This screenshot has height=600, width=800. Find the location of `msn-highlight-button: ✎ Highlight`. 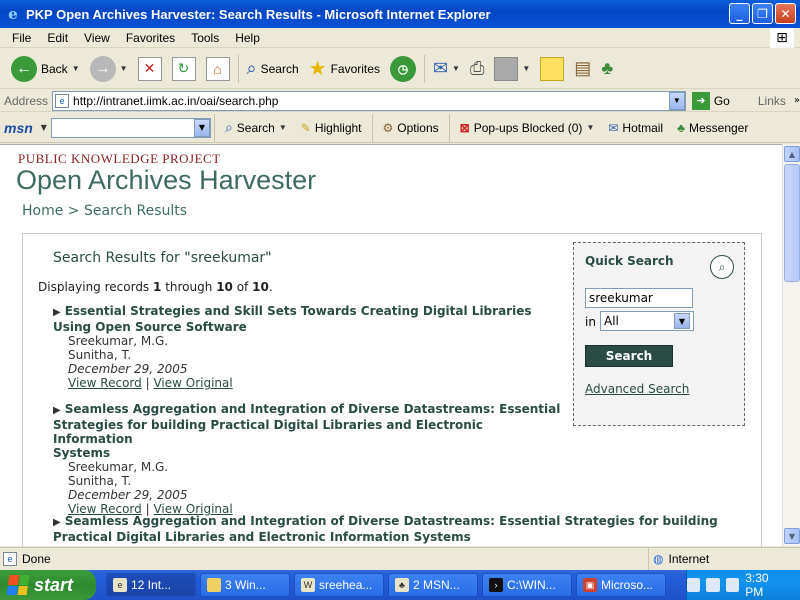

msn-highlight-button: ✎ Highlight is located at coordinates (331, 128).